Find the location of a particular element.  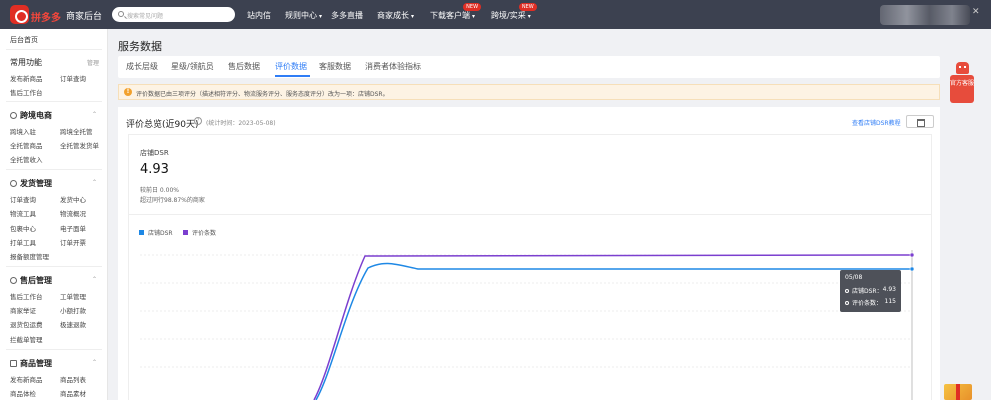

tooltip-row-review-count: 评价条数： is located at coordinates (863, 302).